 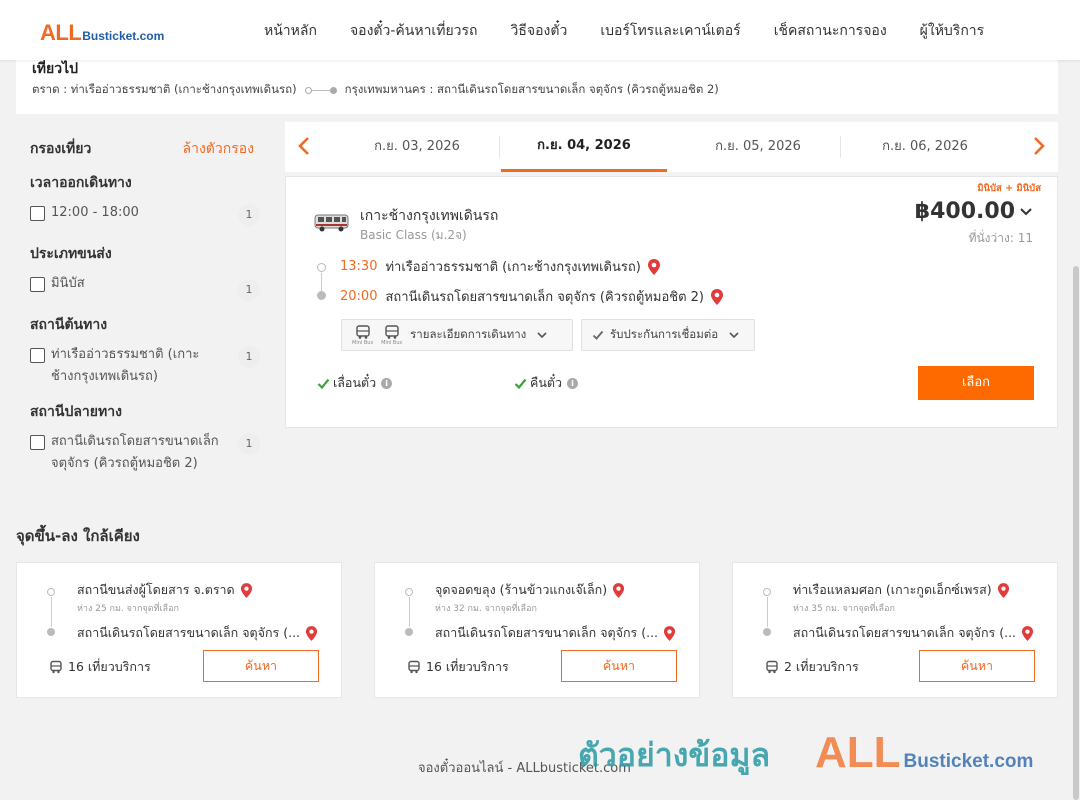 I want to click on price-toggle: ฿400.00, so click(x=974, y=211).